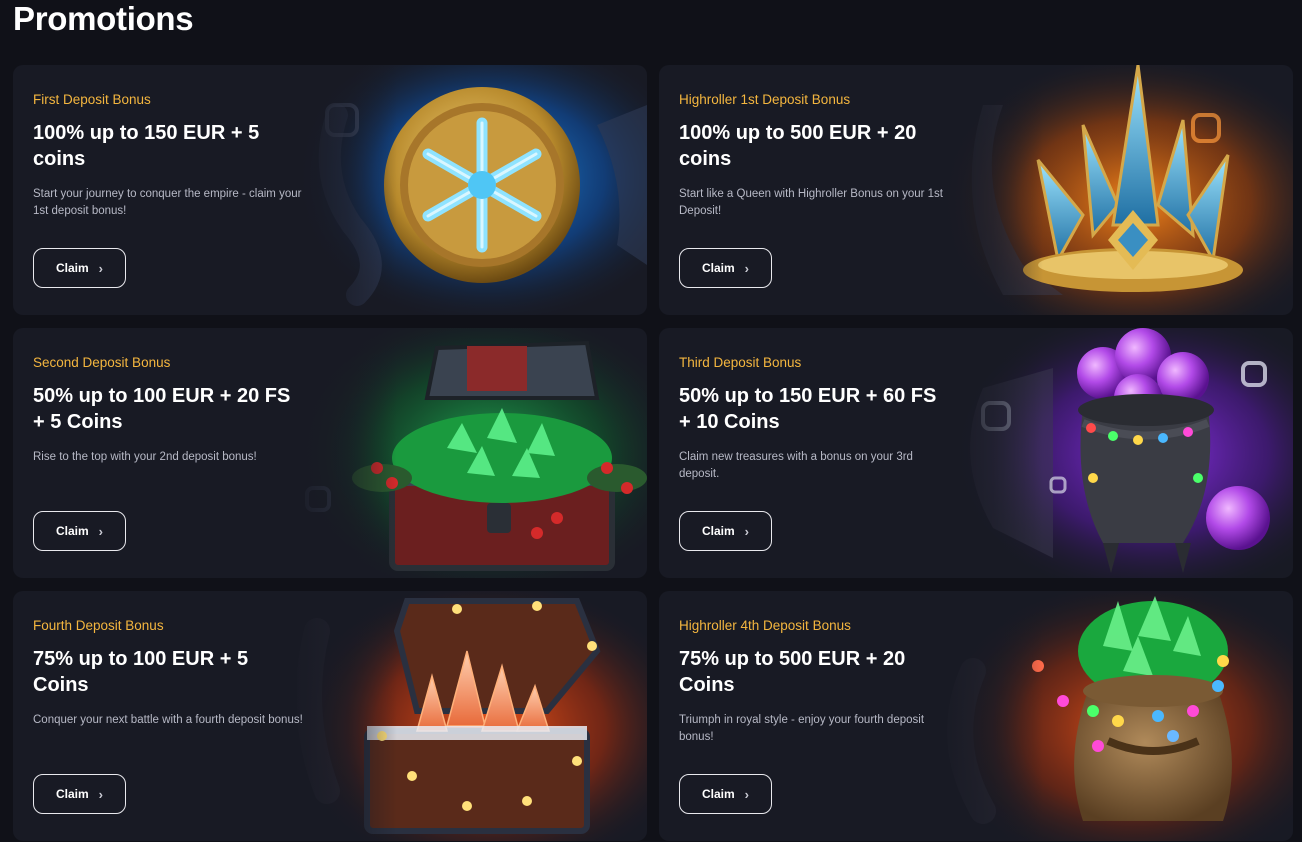  I want to click on promo-subtitle: Highroller 4th Deposit Bonus, so click(765, 625).